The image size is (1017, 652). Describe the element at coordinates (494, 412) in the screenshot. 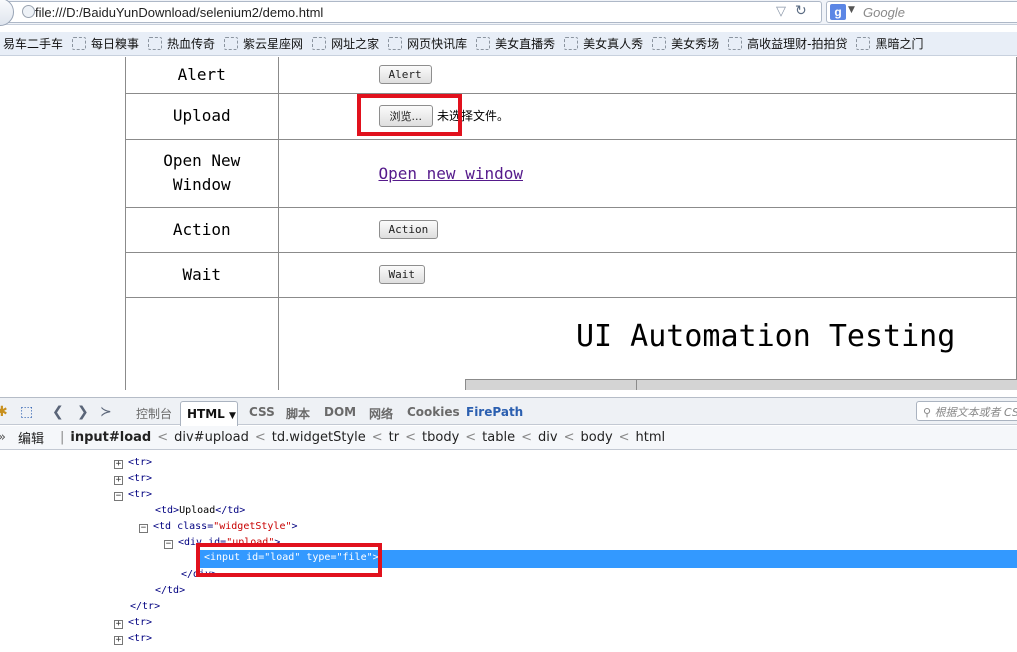

I see `tab-firepath: FirePath` at that location.